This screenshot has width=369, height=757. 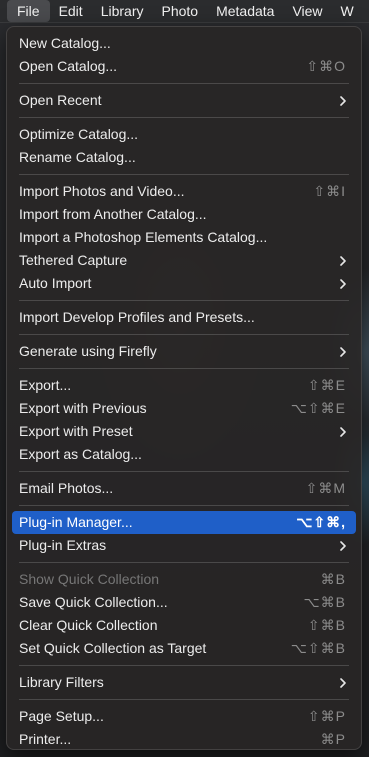 What do you see at coordinates (184, 682) in the screenshot?
I see `menu-item-library-filters: Library Filters` at bounding box center [184, 682].